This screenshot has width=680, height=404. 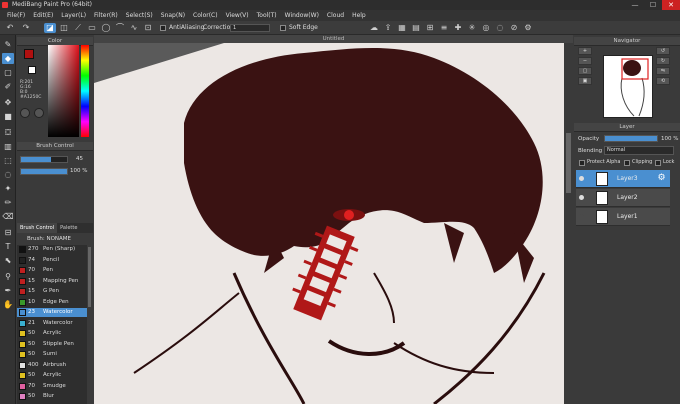 I want to click on brush-list-item: 23 Watercolor, so click(x=52, y=312).